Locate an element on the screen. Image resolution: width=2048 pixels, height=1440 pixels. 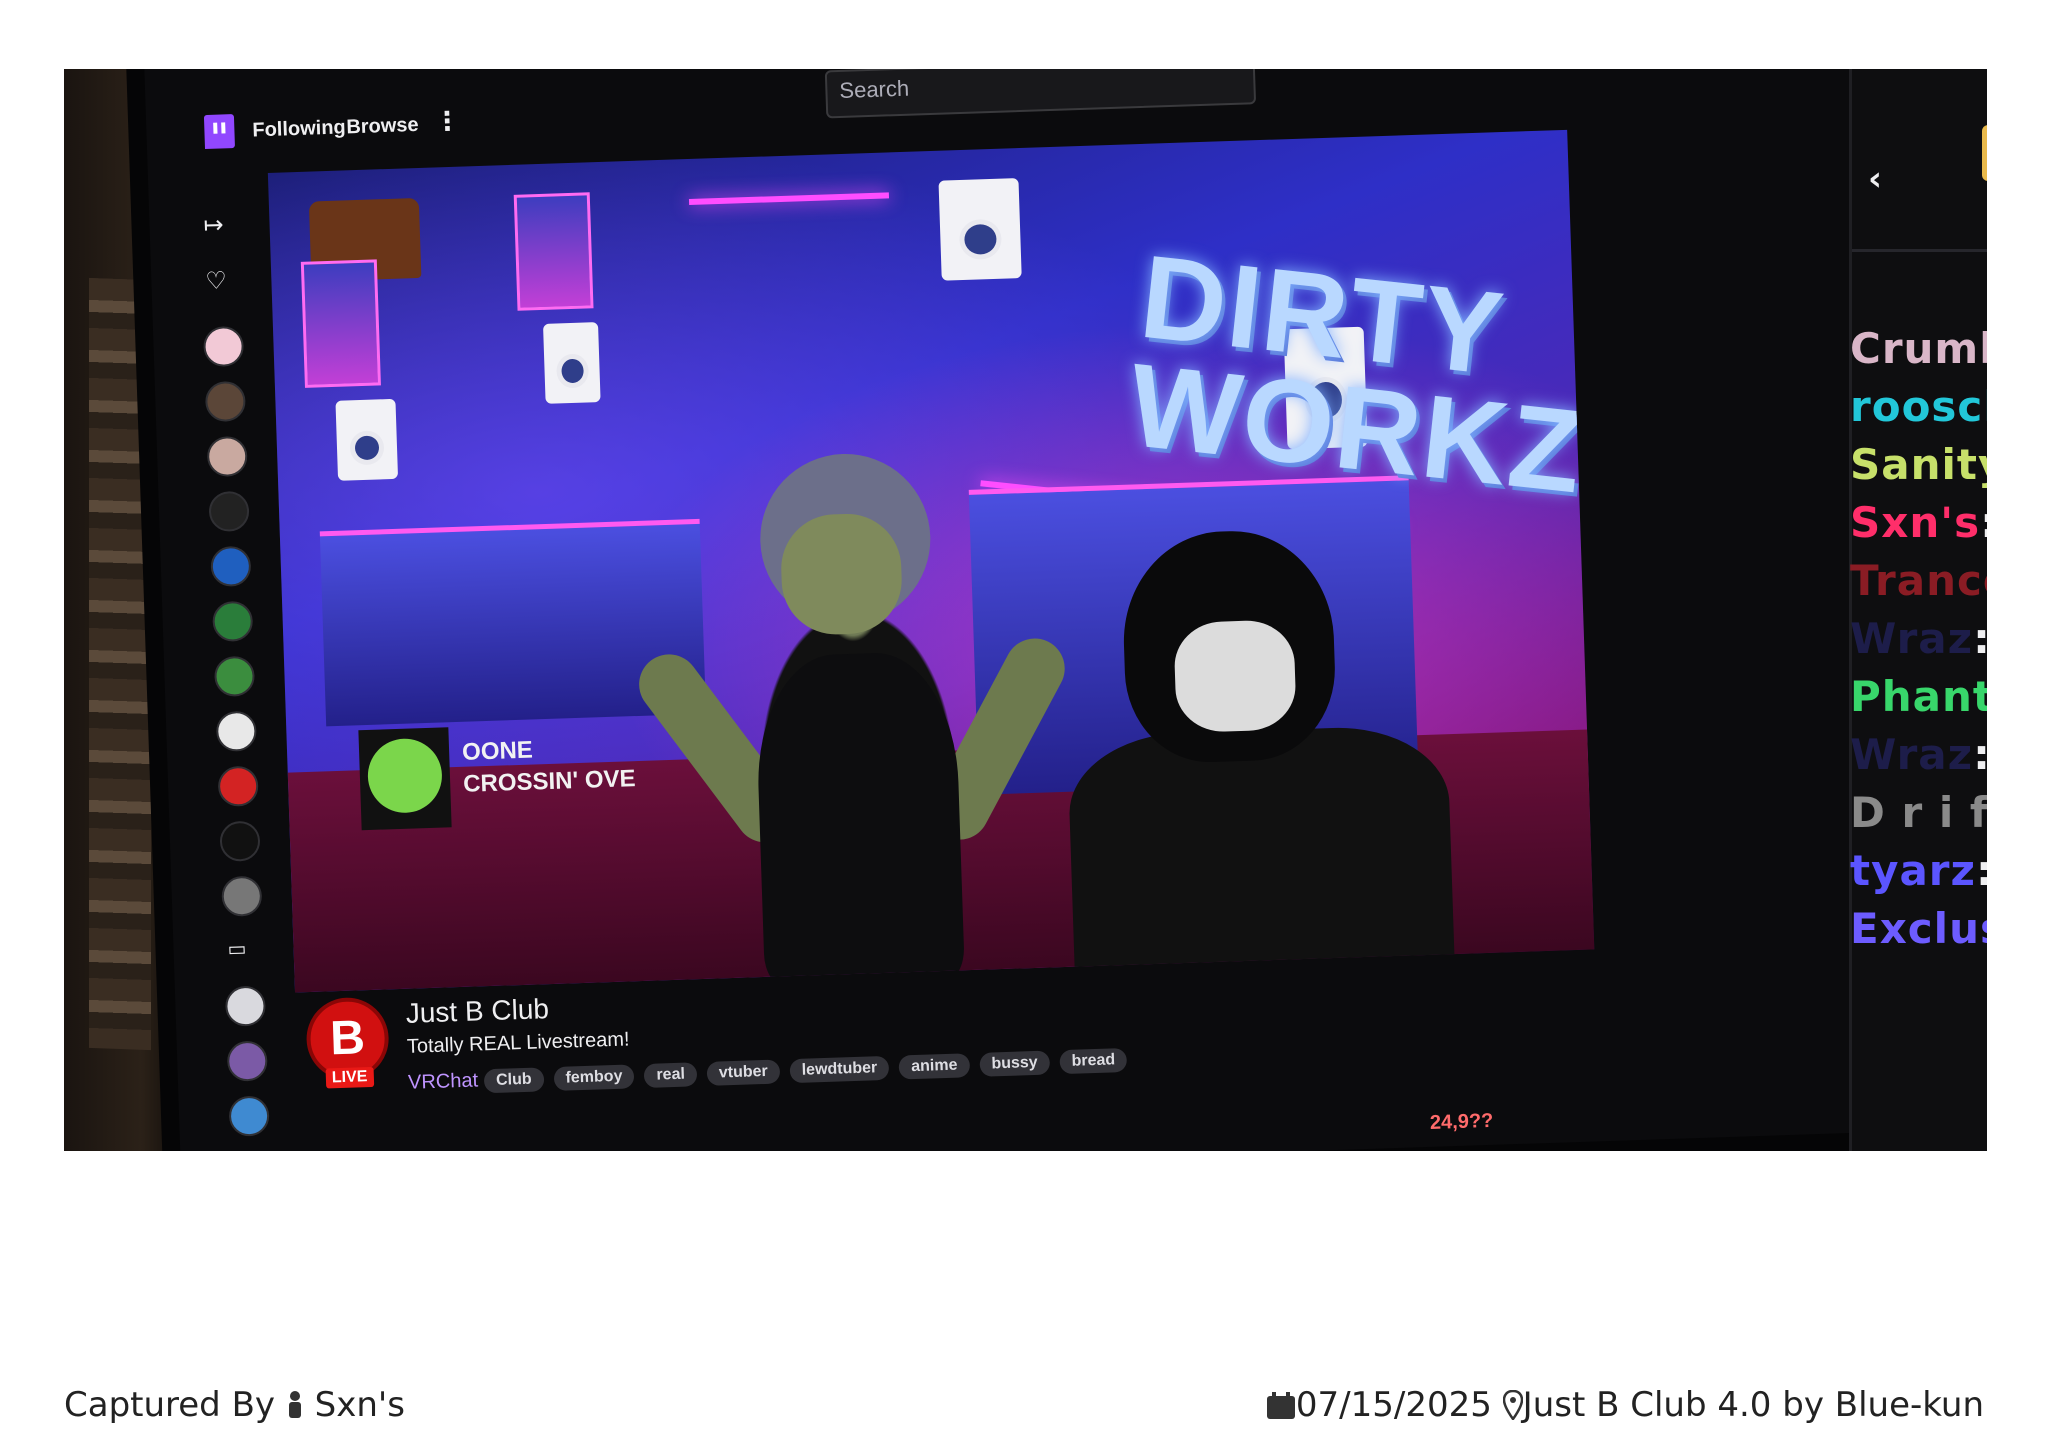
collapse-rail-icon: ↦ is located at coordinates (213, 224).